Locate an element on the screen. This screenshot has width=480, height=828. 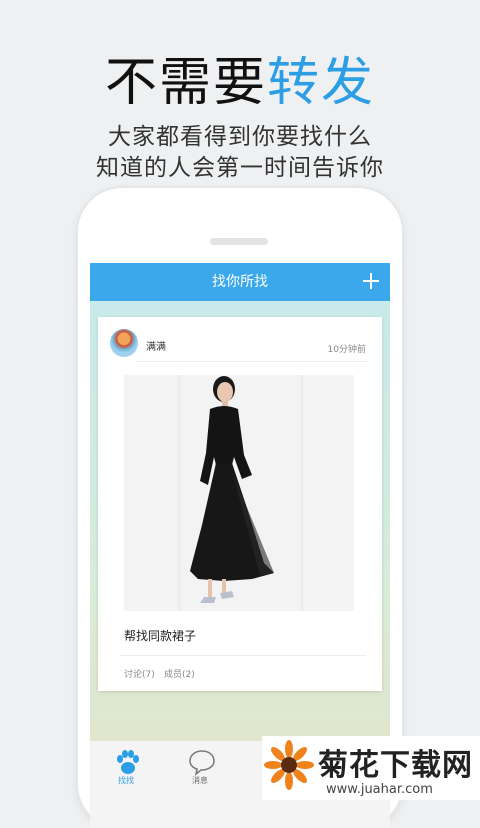
watermark: 菊花下载网 www.juahar.com is located at coordinates (371, 768).